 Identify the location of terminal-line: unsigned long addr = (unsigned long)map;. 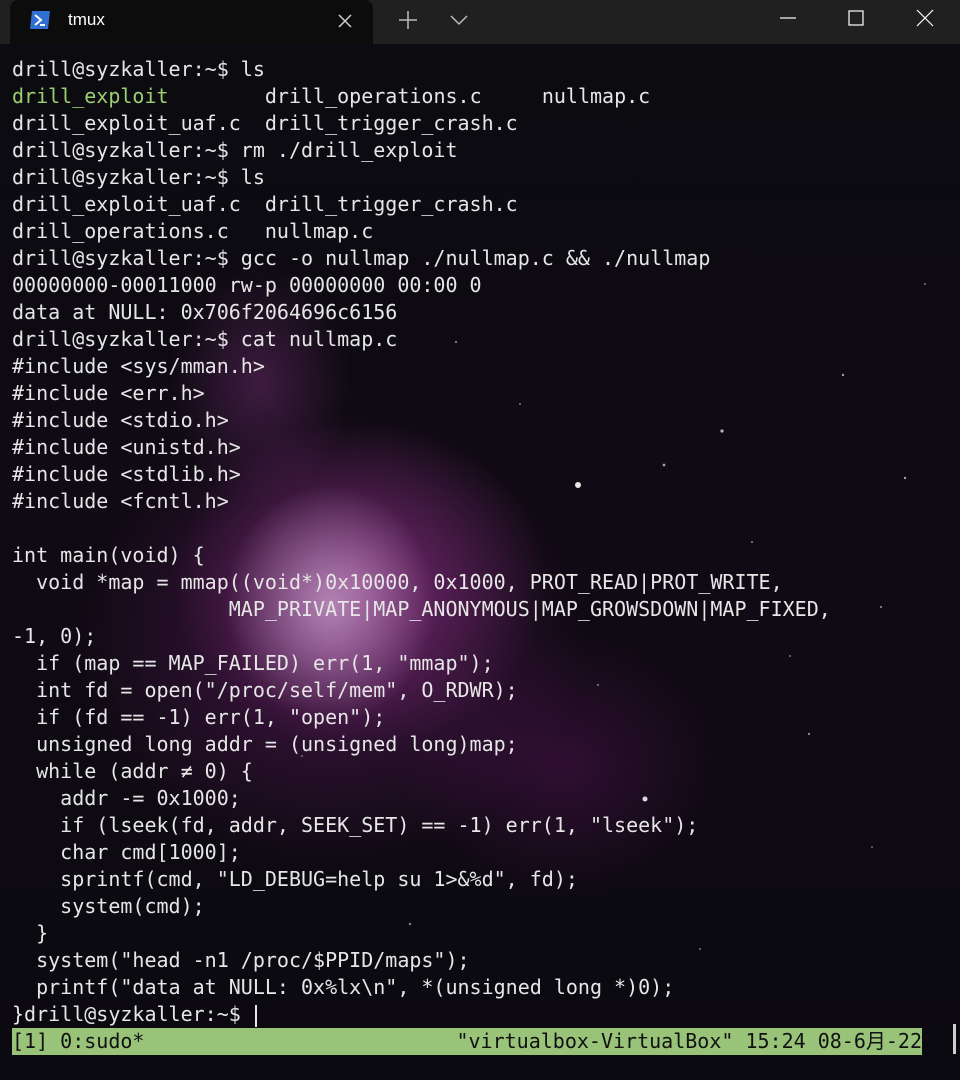
(265, 744).